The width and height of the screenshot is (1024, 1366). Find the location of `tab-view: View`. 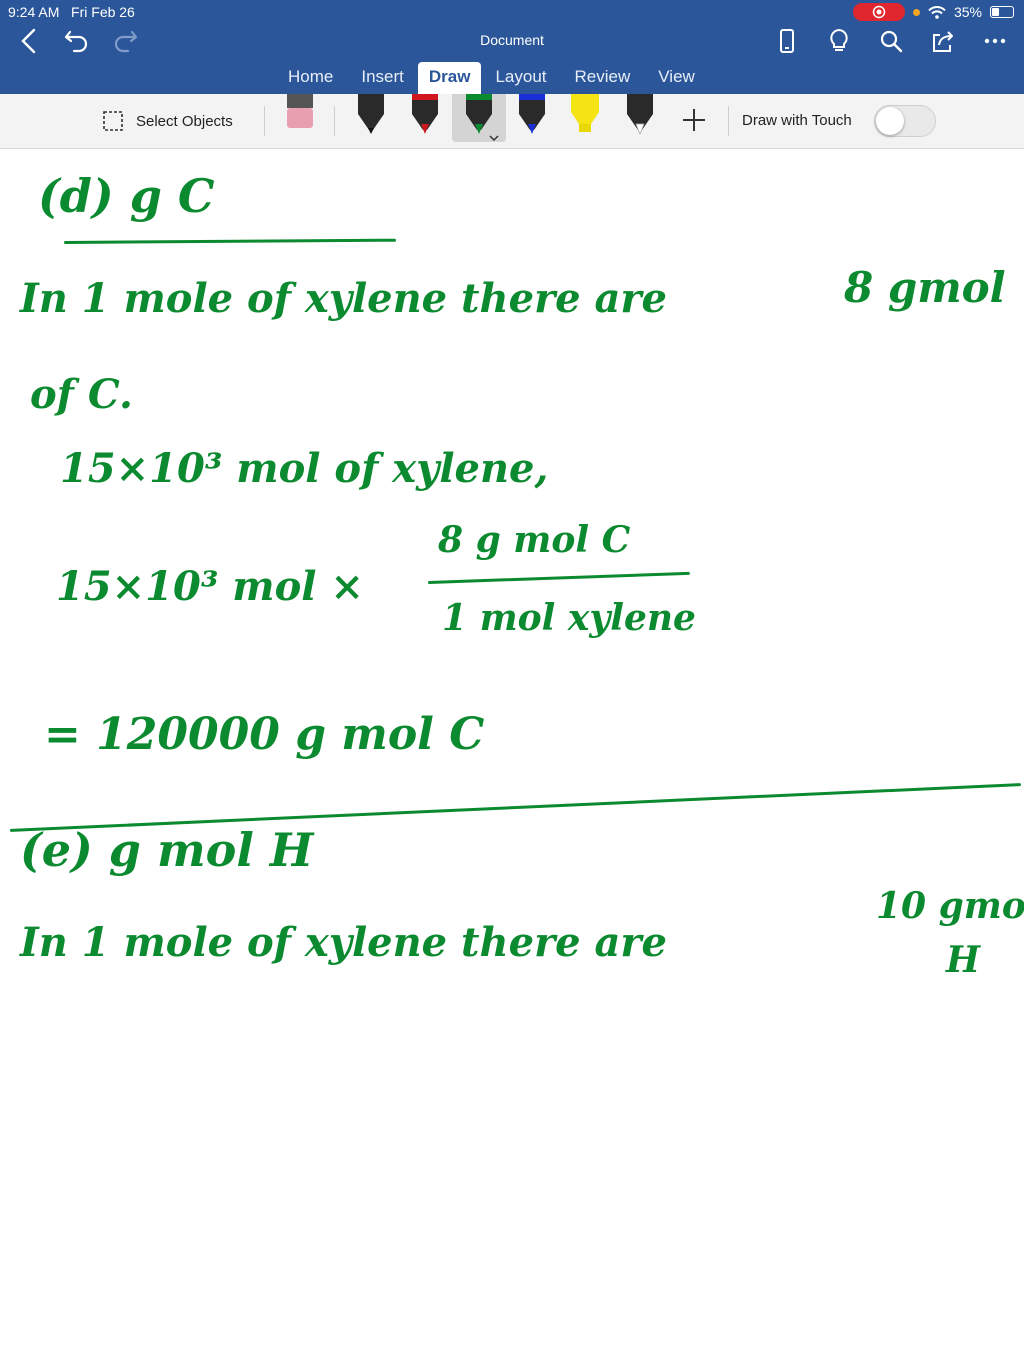

tab-view: View is located at coordinates (676, 78).